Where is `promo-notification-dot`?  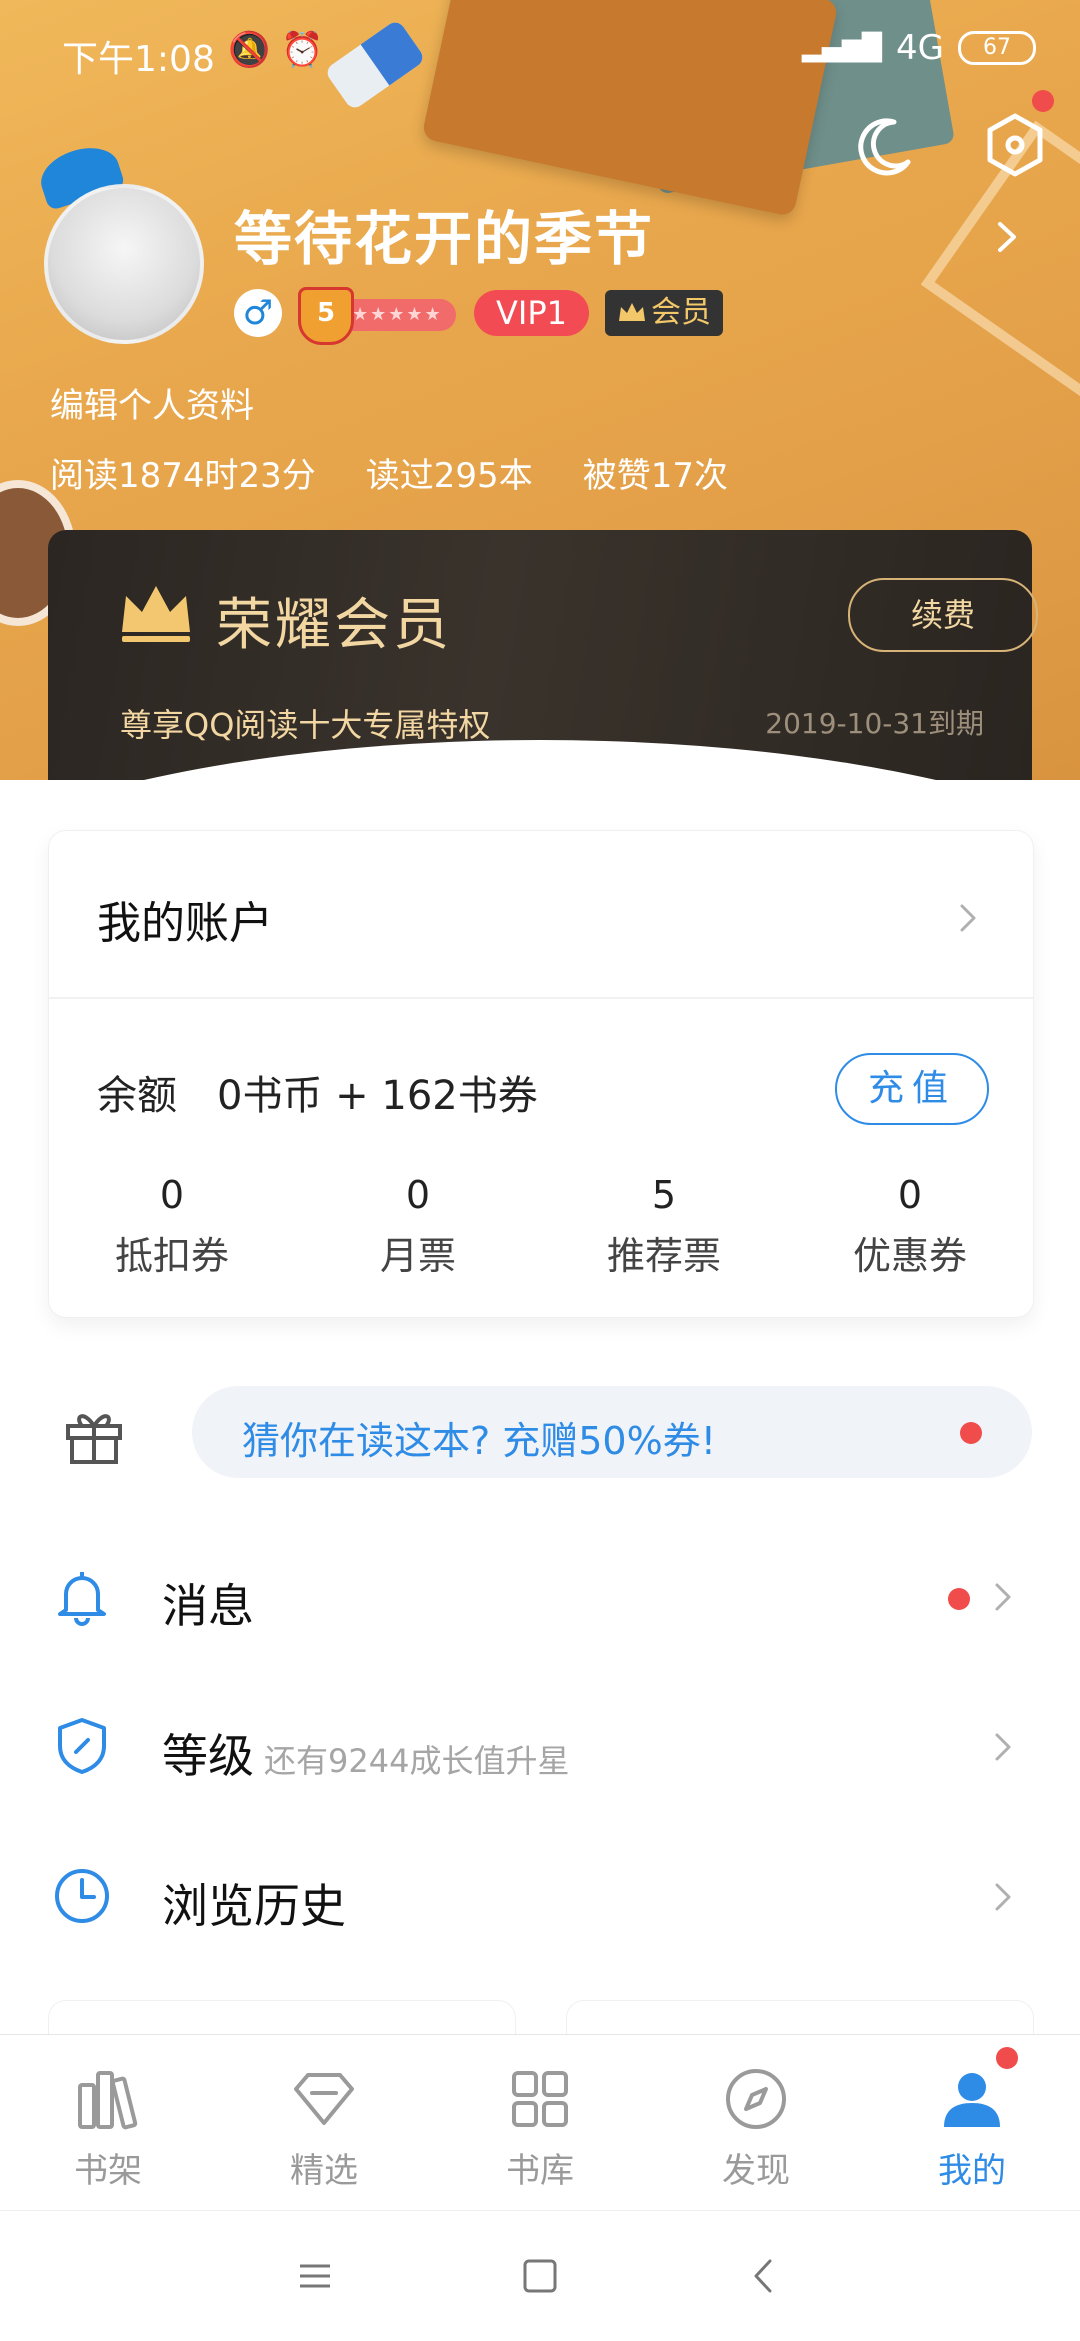
promo-notification-dot is located at coordinates (971, 1433).